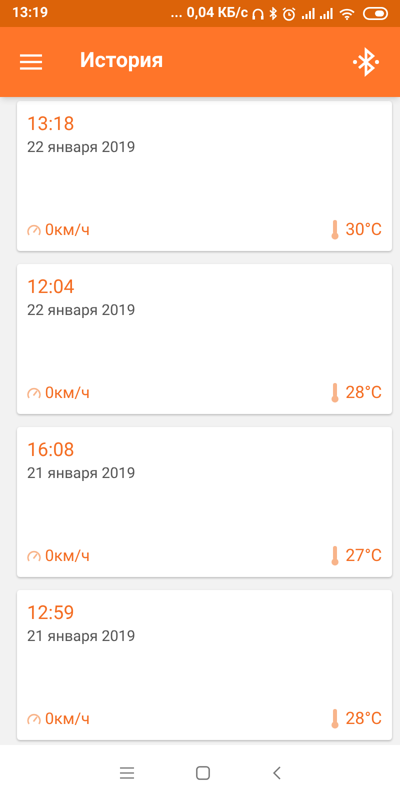  Describe the element at coordinates (50, 450) in the screenshot. I see `record-time: 16:08` at that location.